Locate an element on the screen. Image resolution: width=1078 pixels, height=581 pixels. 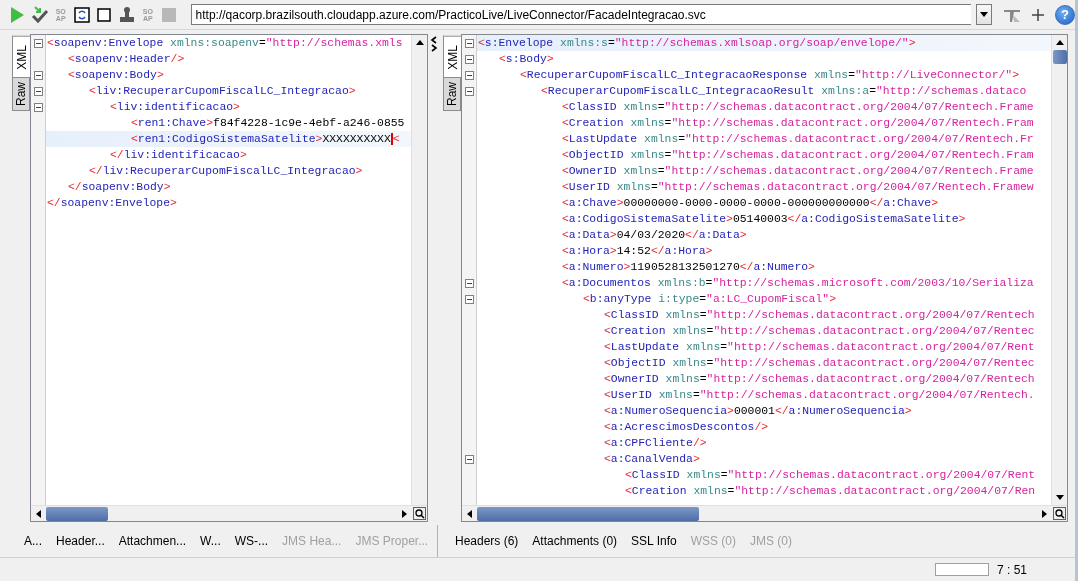
check-icon is located at coordinates (39, 14).